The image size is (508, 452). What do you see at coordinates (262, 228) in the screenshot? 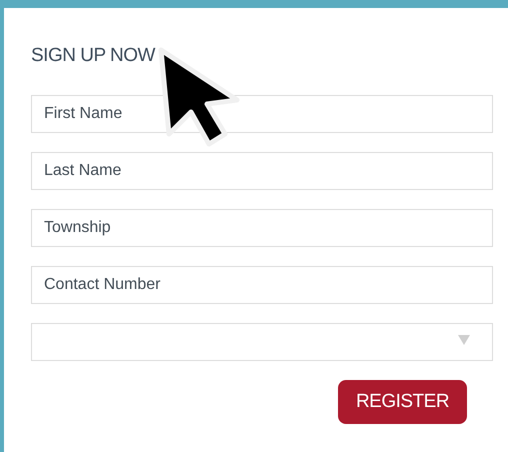
I see `input-field: Township` at bounding box center [262, 228].